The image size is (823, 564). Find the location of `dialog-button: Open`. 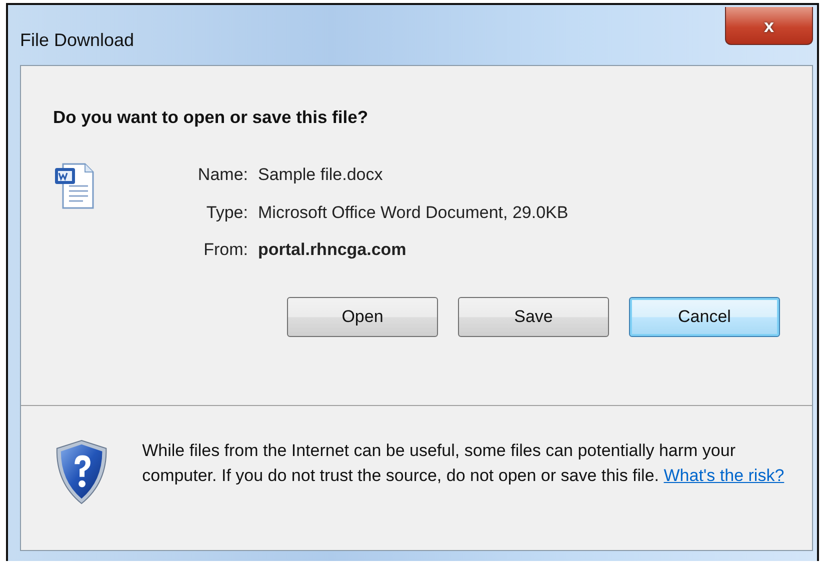

dialog-button: Open is located at coordinates (362, 316).